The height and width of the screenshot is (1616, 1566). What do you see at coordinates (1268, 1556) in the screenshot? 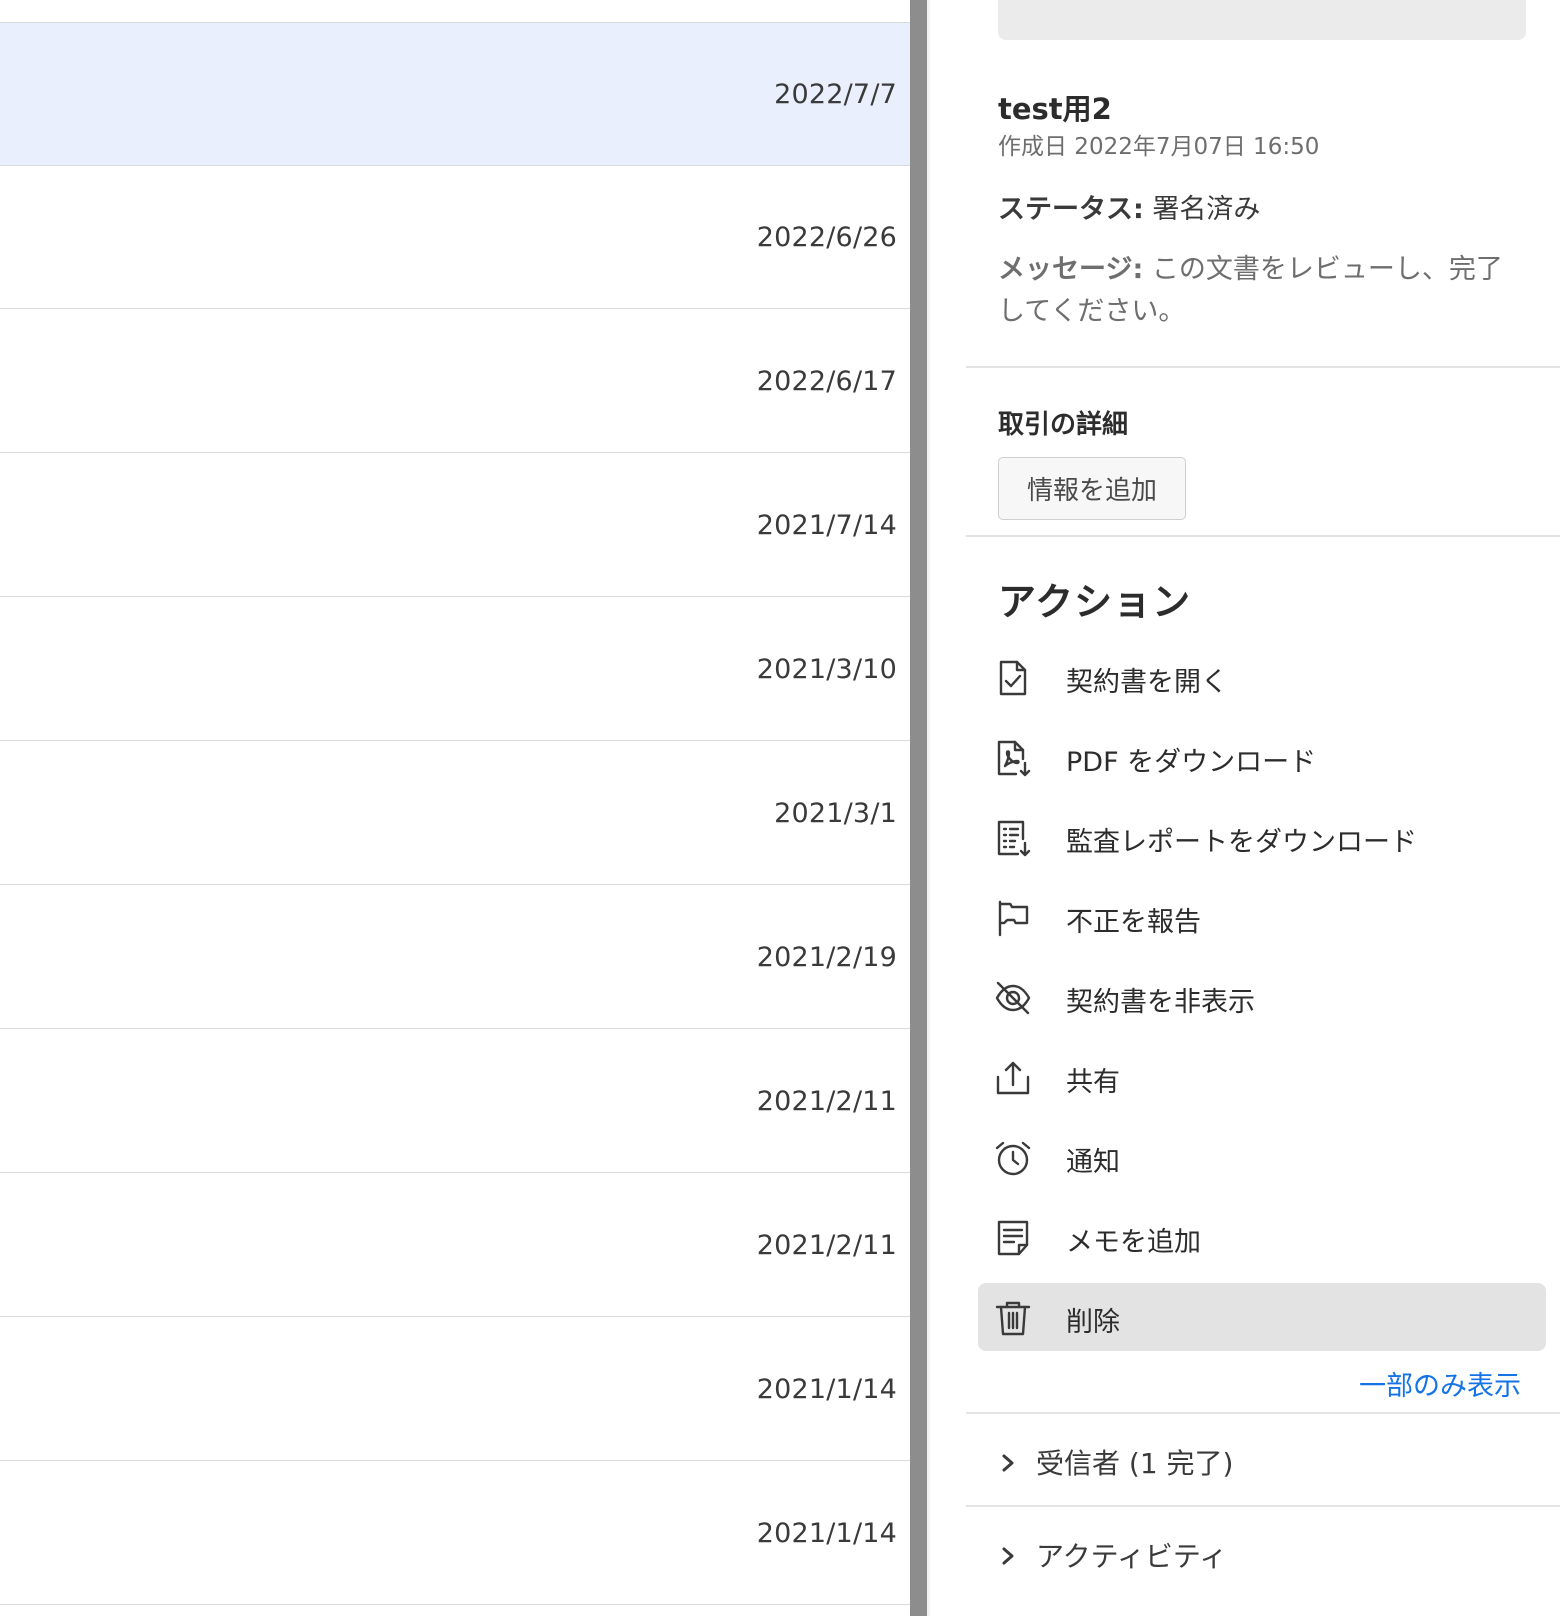
I see `activity-section-toggle: アクティビティ` at bounding box center [1268, 1556].